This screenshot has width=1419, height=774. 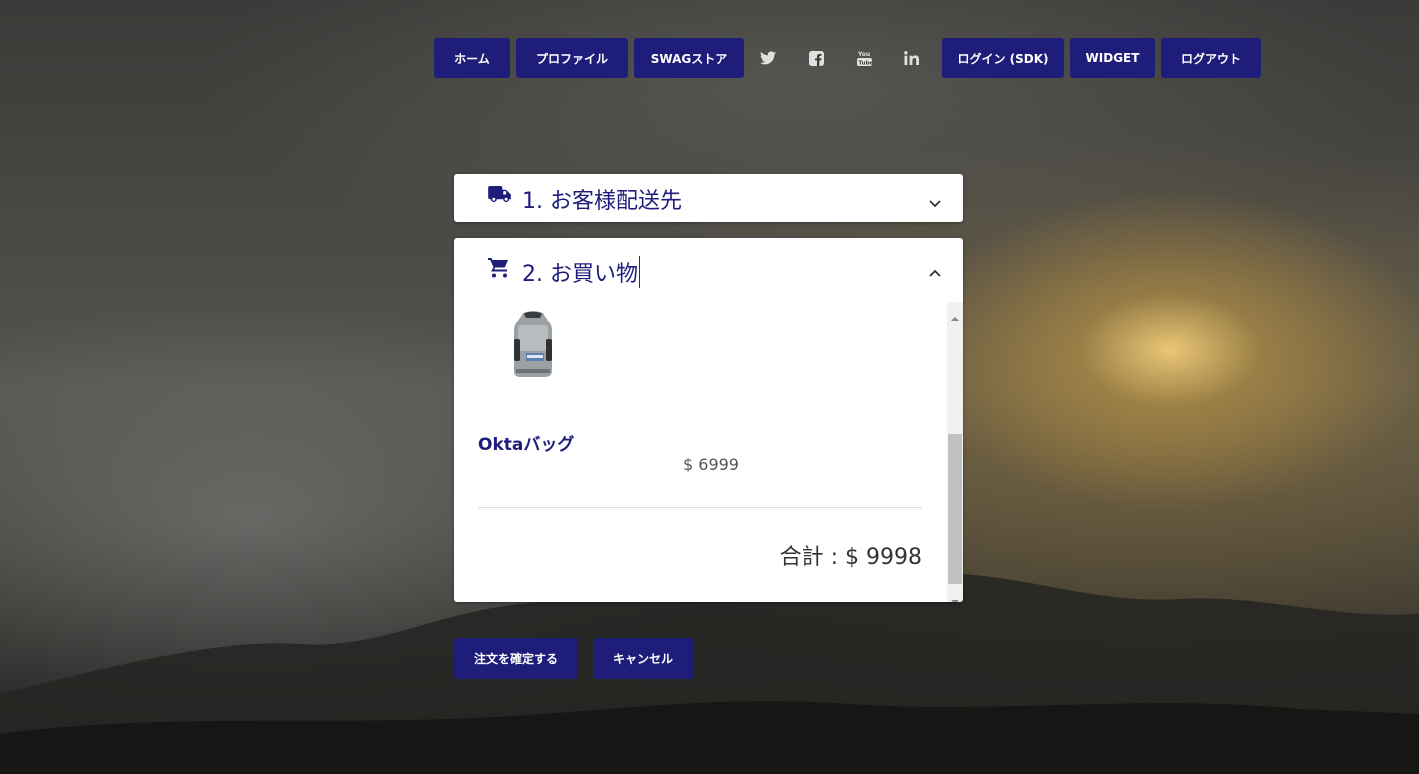 I want to click on cancel-button: キャンセル, so click(x=643, y=658).